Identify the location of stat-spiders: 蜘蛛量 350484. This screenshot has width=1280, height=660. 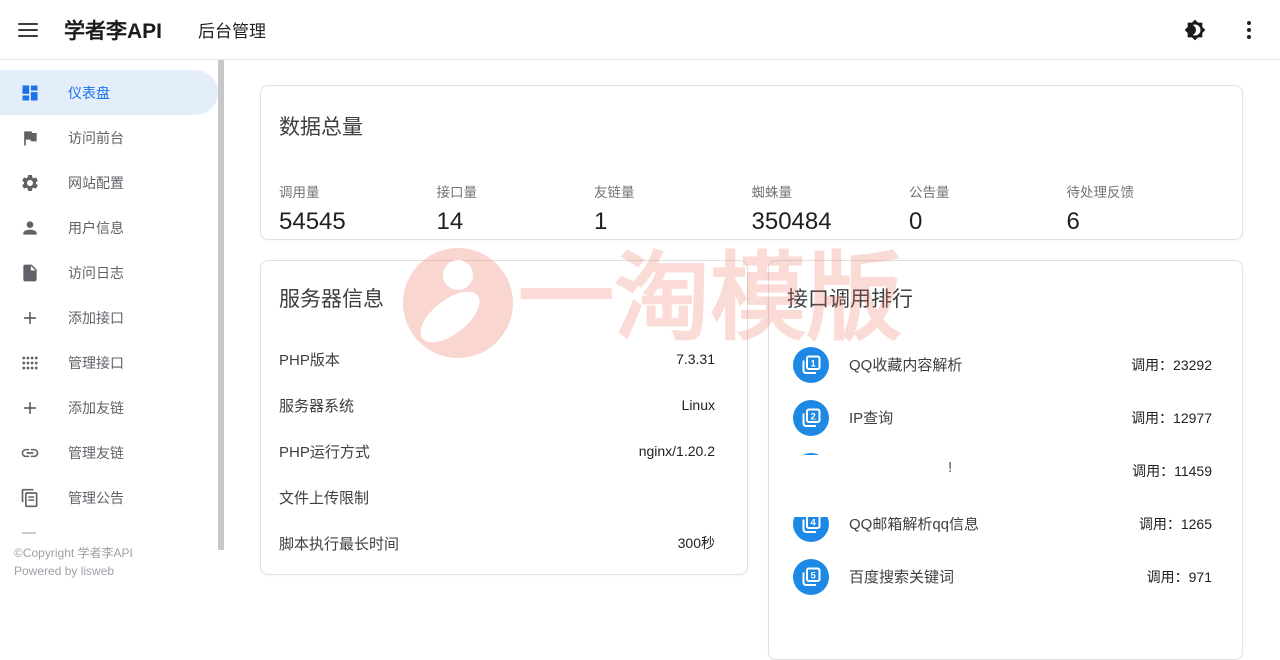
(831, 208).